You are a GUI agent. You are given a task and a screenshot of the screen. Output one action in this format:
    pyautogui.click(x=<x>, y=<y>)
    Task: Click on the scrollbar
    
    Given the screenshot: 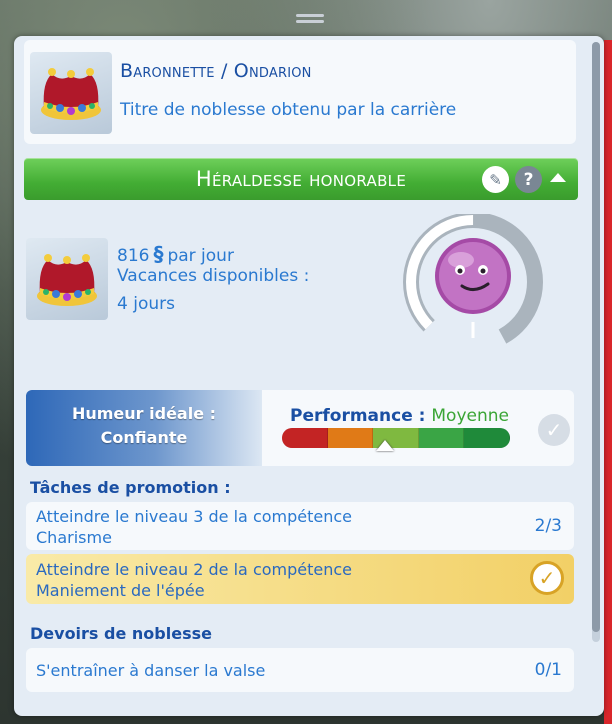 What is the action you would take?
    pyautogui.click(x=596, y=342)
    